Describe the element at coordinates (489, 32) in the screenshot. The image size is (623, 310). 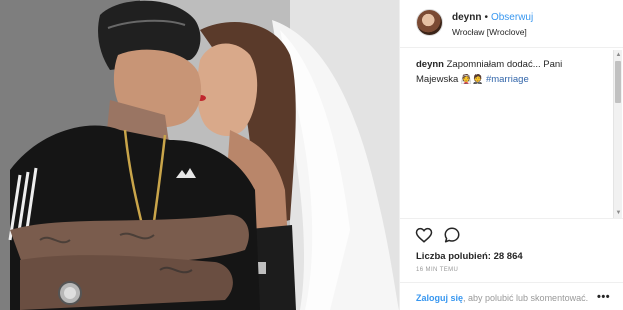
I see `location-link: Wrocław [Wroclove]` at that location.